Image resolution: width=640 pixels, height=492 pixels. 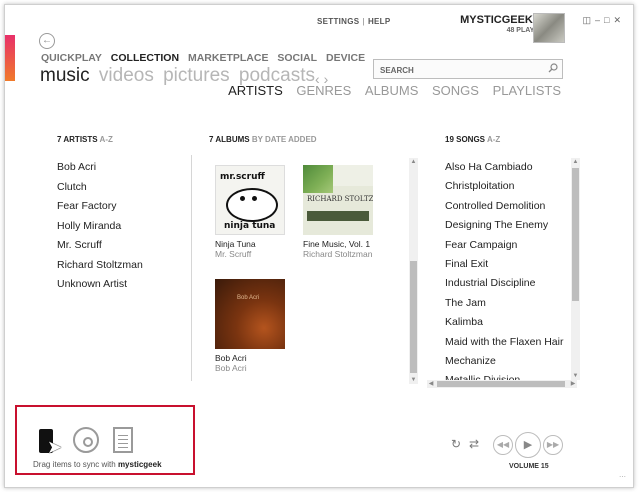 What do you see at coordinates (340, 244) in the screenshot?
I see `album-title: Fine Music, Vol. 1` at bounding box center [340, 244].